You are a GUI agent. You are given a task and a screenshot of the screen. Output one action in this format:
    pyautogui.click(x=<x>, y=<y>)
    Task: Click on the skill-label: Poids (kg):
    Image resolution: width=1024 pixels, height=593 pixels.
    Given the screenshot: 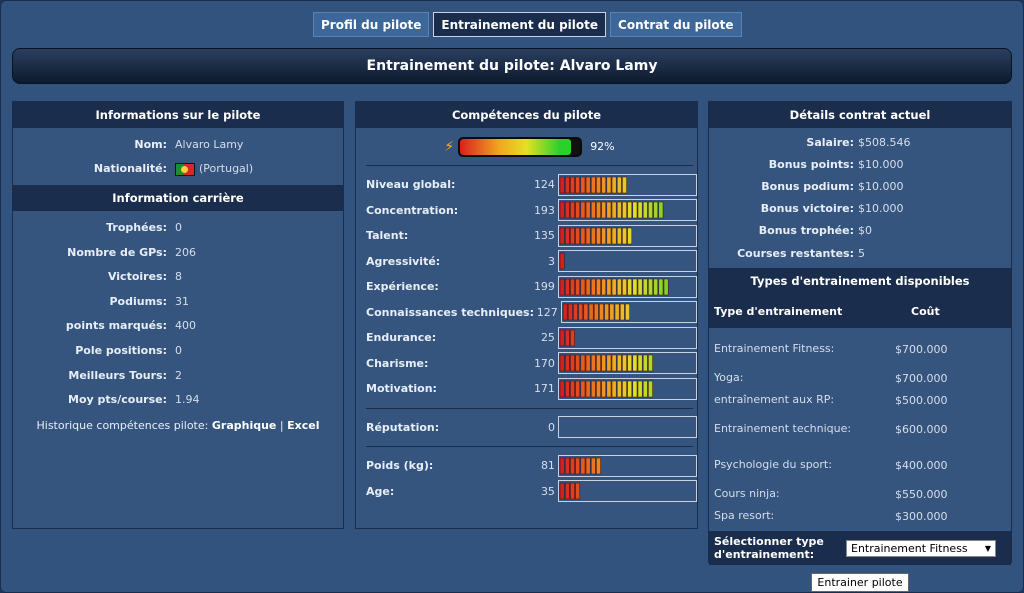 What is the action you would take?
    pyautogui.click(x=400, y=466)
    